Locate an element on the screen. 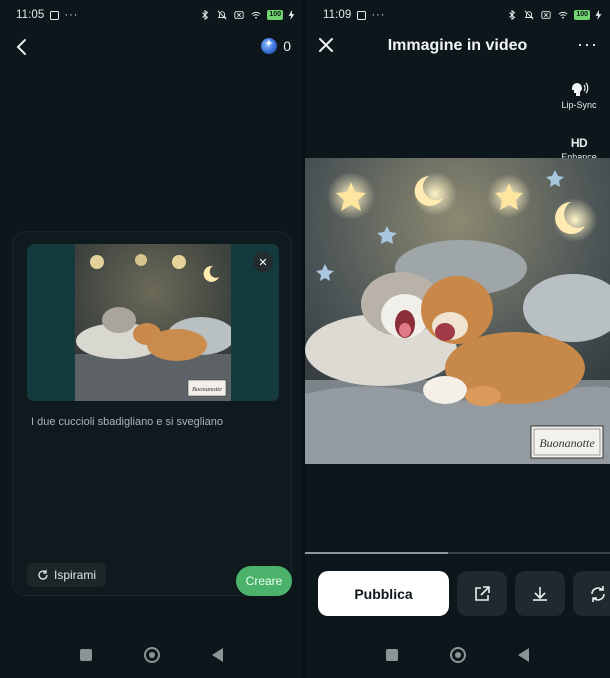 This screenshot has height=678, width=610. video-progress-bar is located at coordinates (457, 553).